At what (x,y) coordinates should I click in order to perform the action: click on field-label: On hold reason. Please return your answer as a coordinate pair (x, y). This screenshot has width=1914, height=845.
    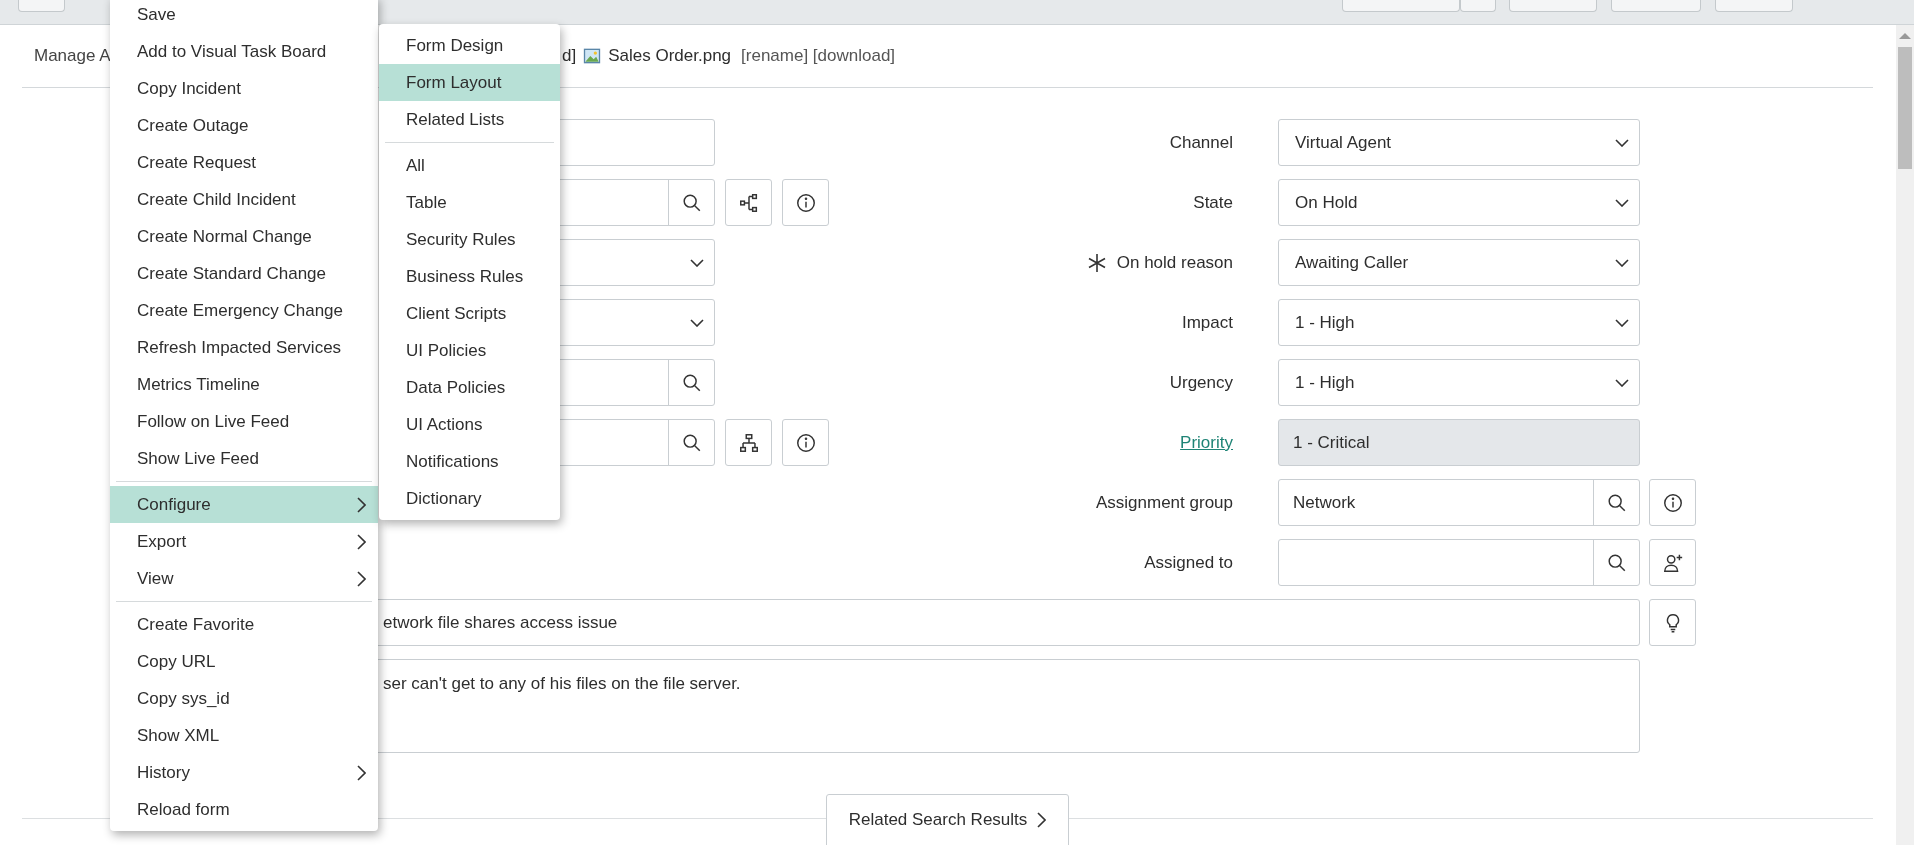
    Looking at the image, I should click on (1174, 262).